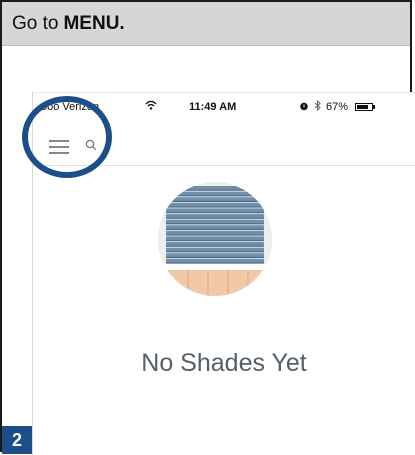 This screenshot has width=415, height=455. I want to click on menu-button, so click(64, 147).